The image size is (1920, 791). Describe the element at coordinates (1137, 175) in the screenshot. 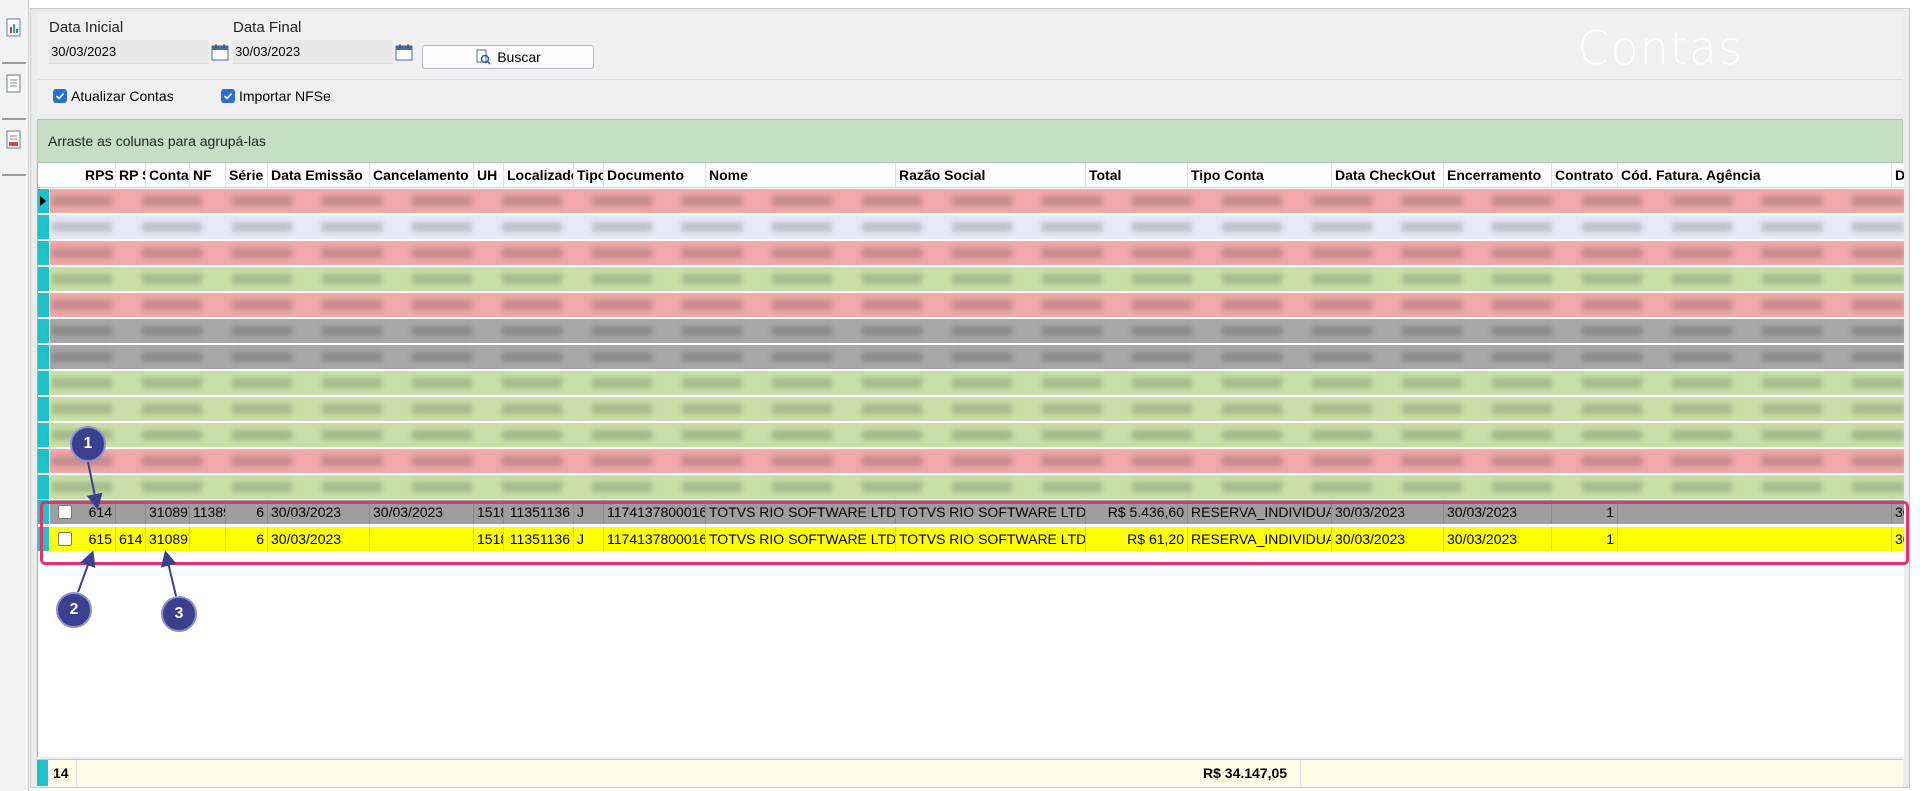

I see `column-header: Total` at that location.